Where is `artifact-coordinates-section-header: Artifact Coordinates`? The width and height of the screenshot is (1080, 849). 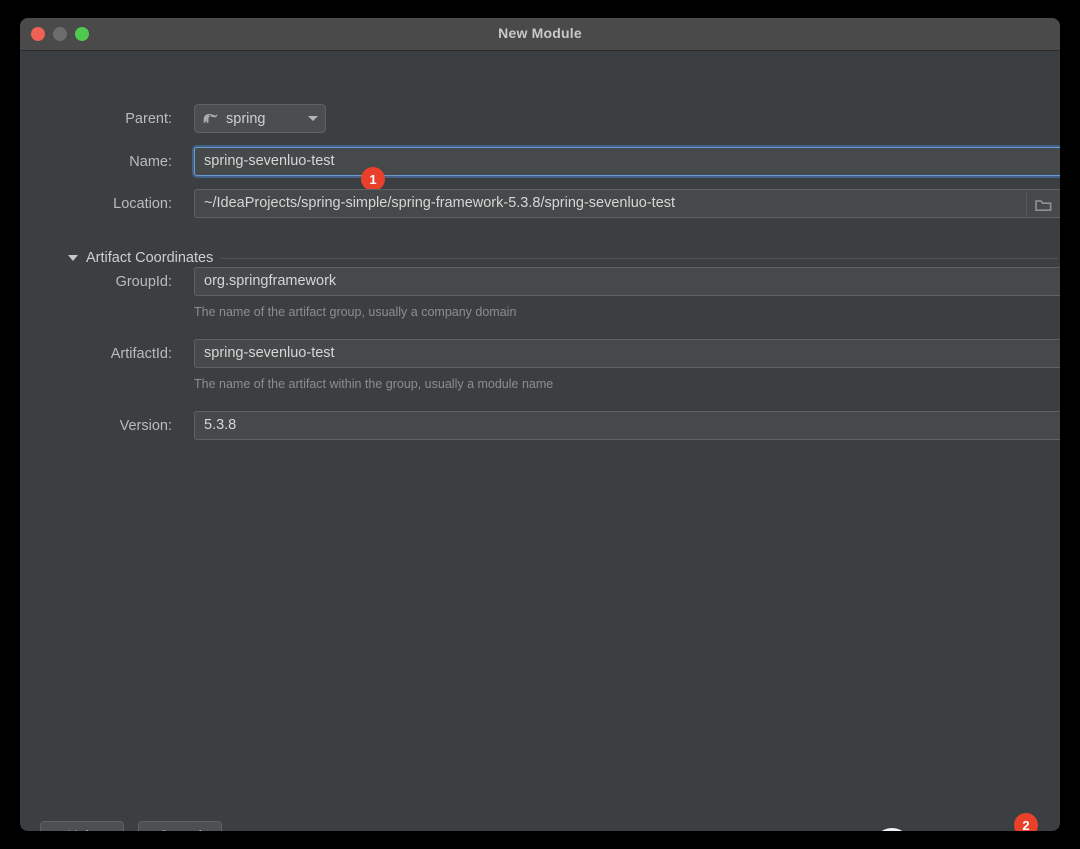 artifact-coordinates-section-header: Artifact Coordinates is located at coordinates (563, 258).